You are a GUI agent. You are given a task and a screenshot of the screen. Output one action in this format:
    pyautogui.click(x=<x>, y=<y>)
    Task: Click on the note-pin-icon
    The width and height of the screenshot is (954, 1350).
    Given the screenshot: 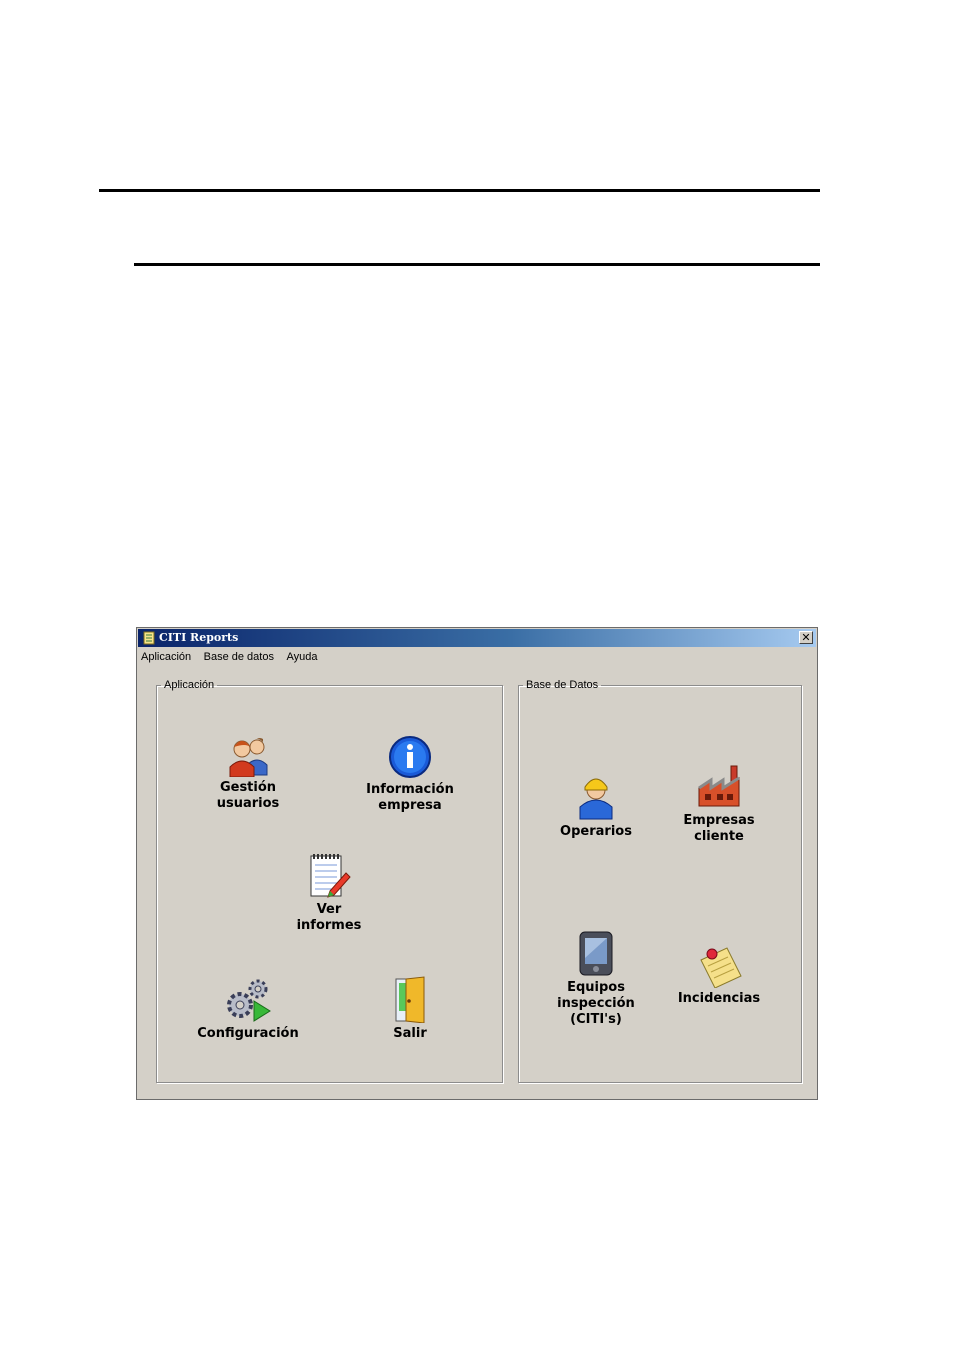 What is the action you would take?
    pyautogui.click(x=721, y=967)
    